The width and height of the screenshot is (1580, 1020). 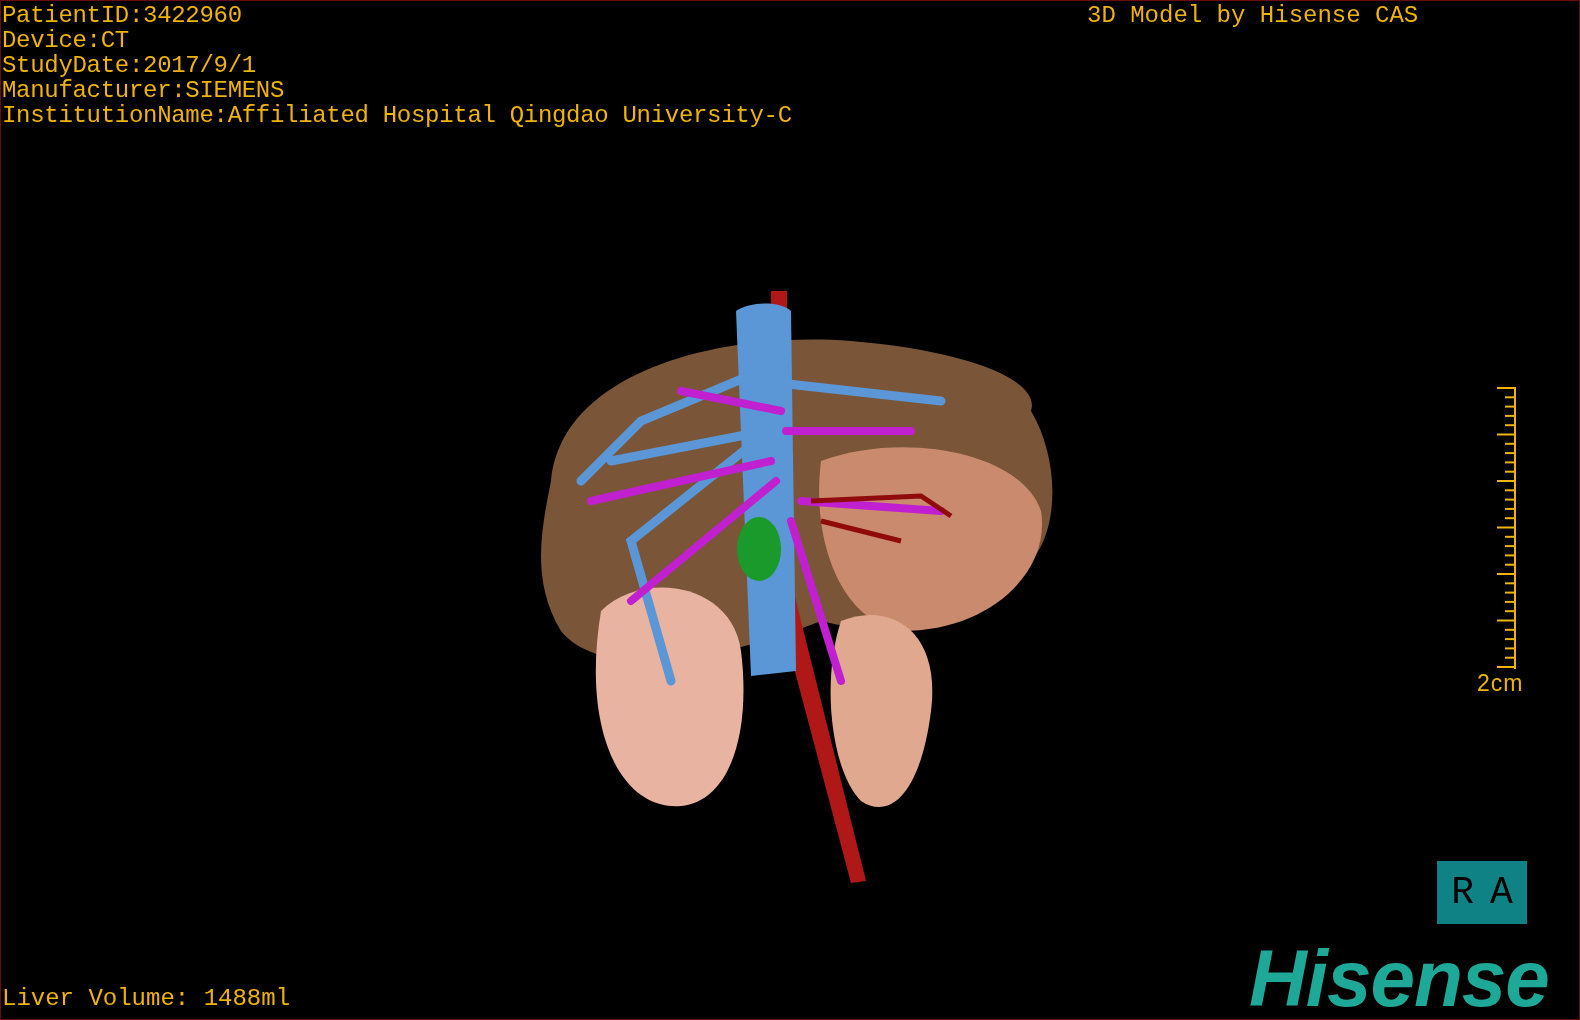 I want to click on orientation-marker: R A, so click(x=1482, y=892).